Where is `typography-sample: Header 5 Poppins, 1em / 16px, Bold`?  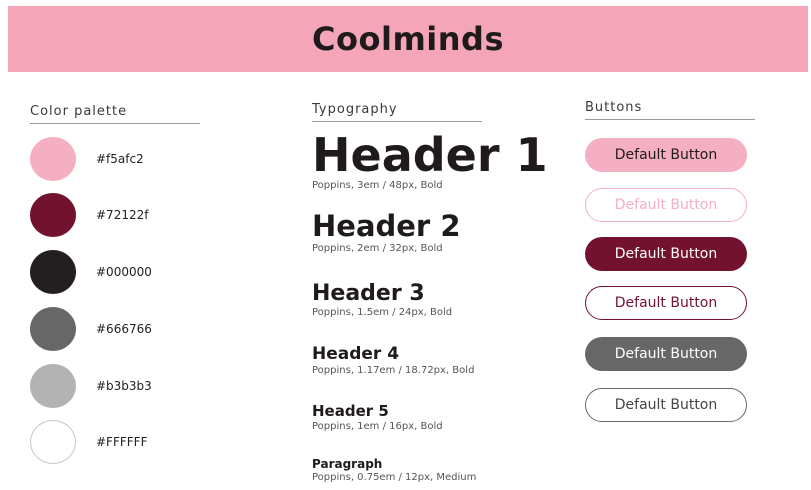 typography-sample: Header 5 Poppins, 1em / 16px, Bold is located at coordinates (377, 417).